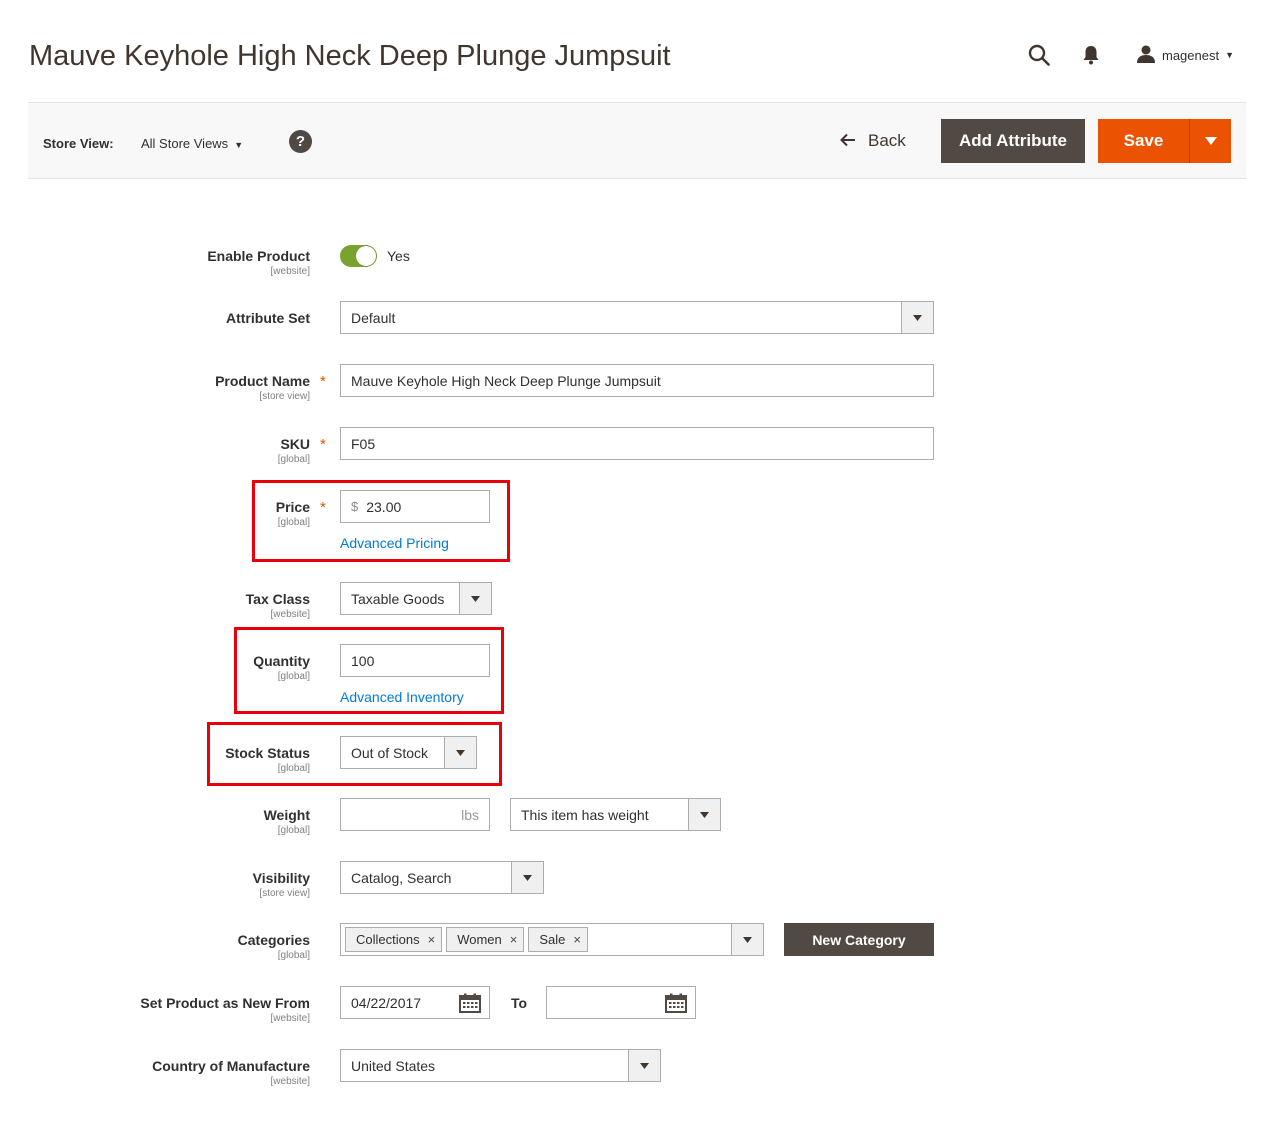 The width and height of the screenshot is (1274, 1123). What do you see at coordinates (470, 814) in the screenshot?
I see `weight-unit: lbs` at bounding box center [470, 814].